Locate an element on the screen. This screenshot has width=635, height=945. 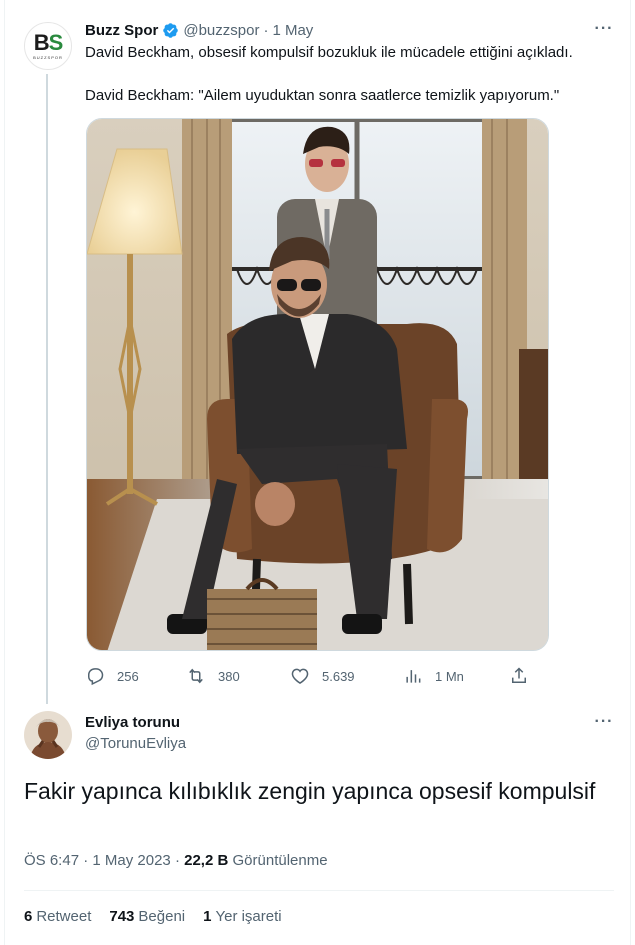
share-icon is located at coordinates (519, 675).